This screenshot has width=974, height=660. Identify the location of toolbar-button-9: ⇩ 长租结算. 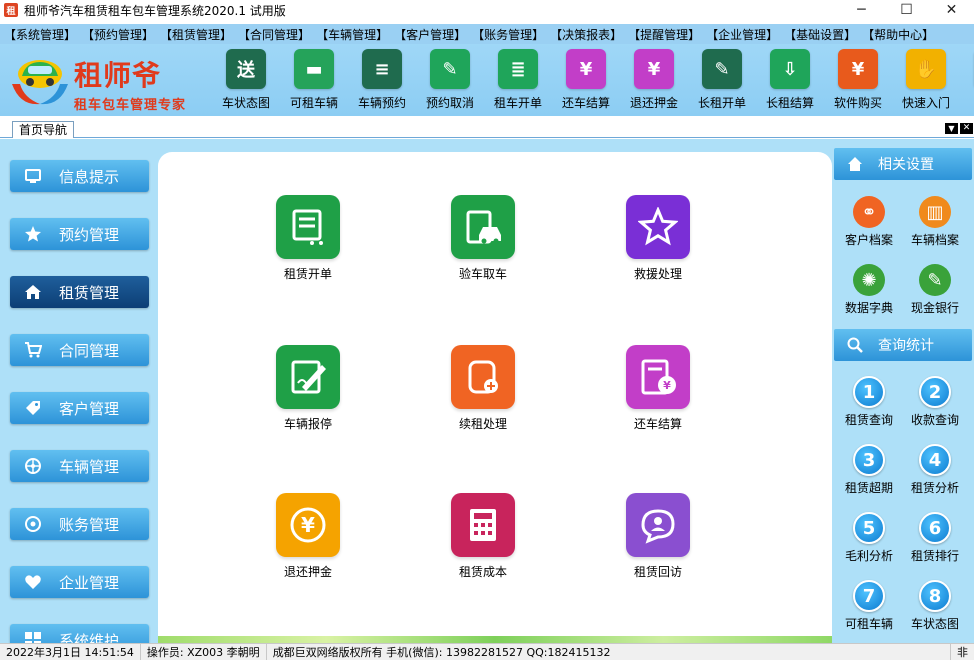
(790, 81).